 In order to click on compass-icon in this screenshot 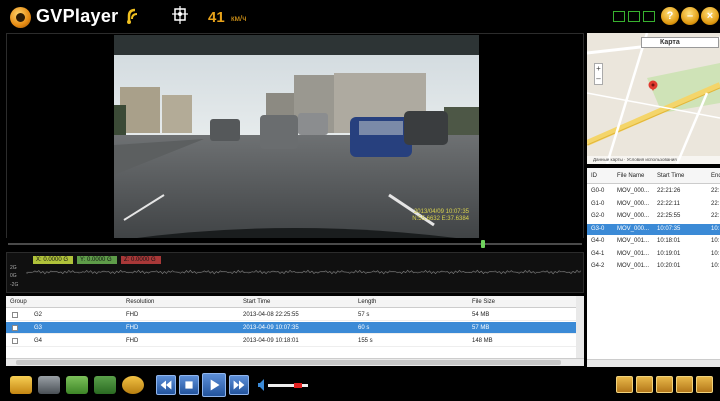, I will do `click(180, 15)`.